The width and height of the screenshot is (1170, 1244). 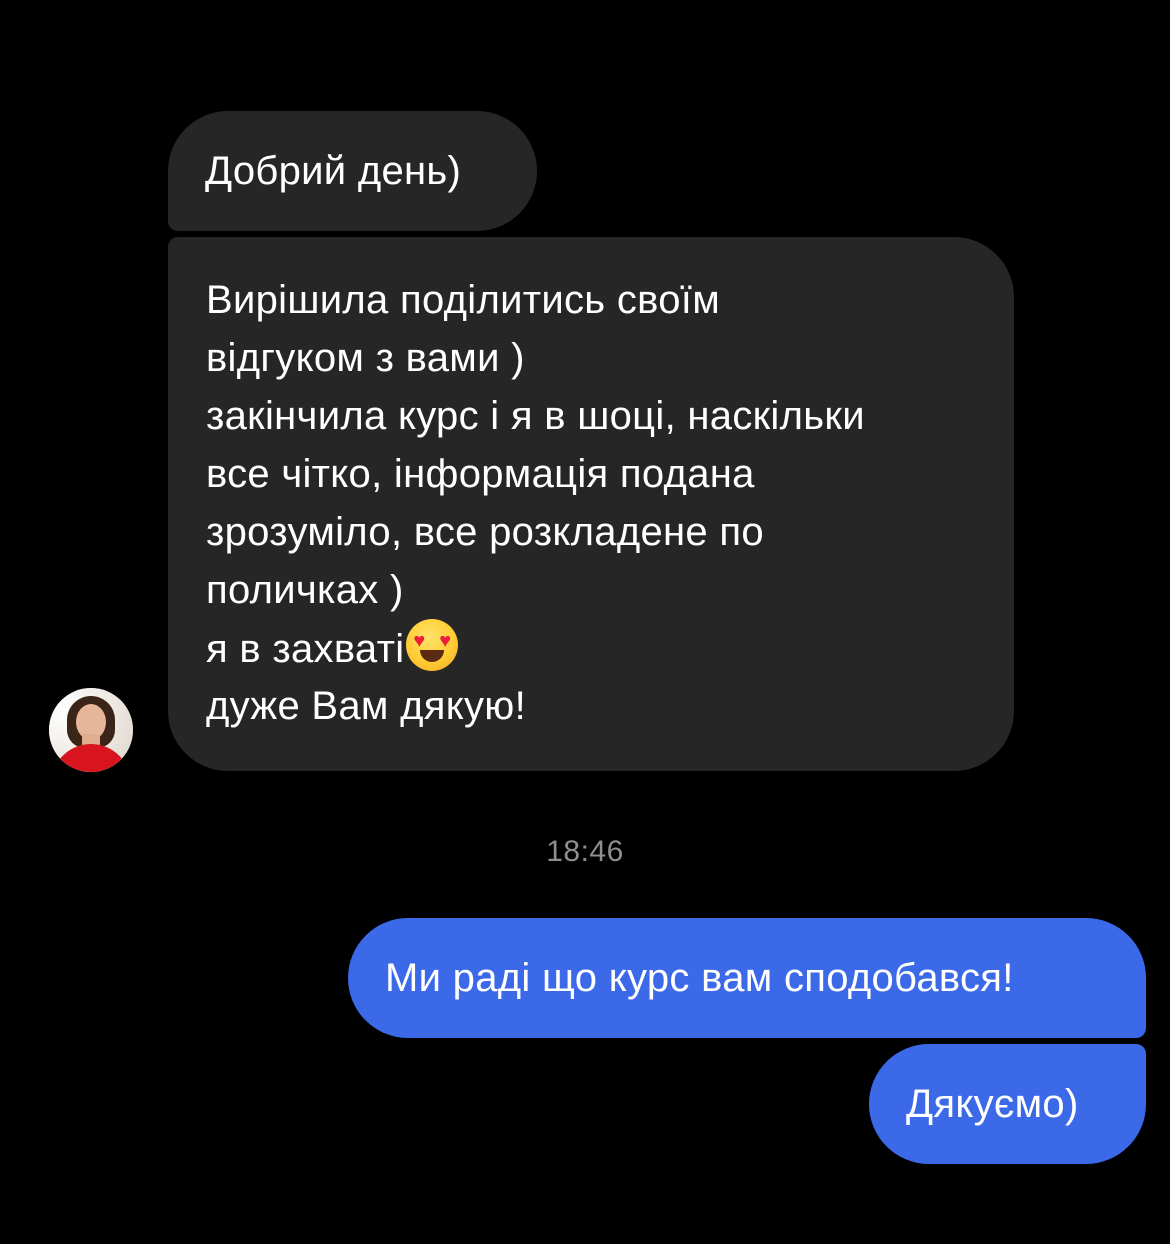 What do you see at coordinates (699, 978) in the screenshot?
I see `message-text: Ми раді що курс вам сподобався!` at bounding box center [699, 978].